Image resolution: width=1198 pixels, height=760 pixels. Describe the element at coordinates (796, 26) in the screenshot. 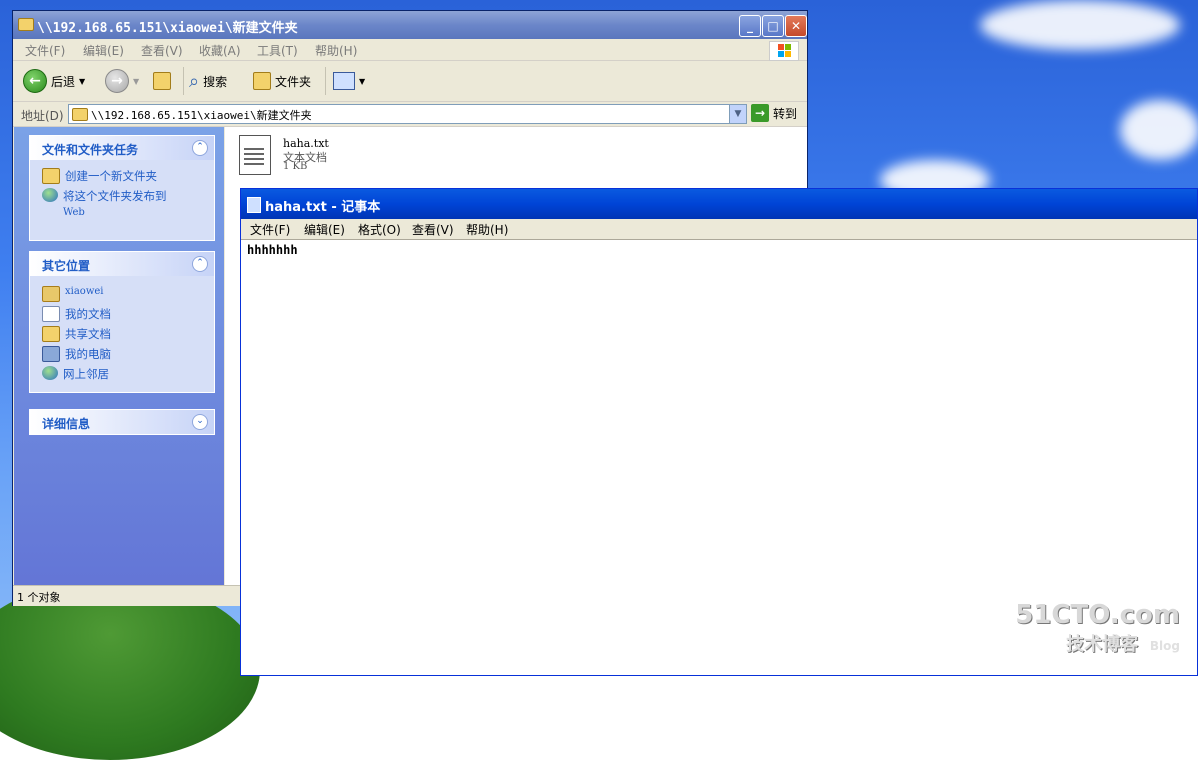

I see `close-button: ✕` at that location.